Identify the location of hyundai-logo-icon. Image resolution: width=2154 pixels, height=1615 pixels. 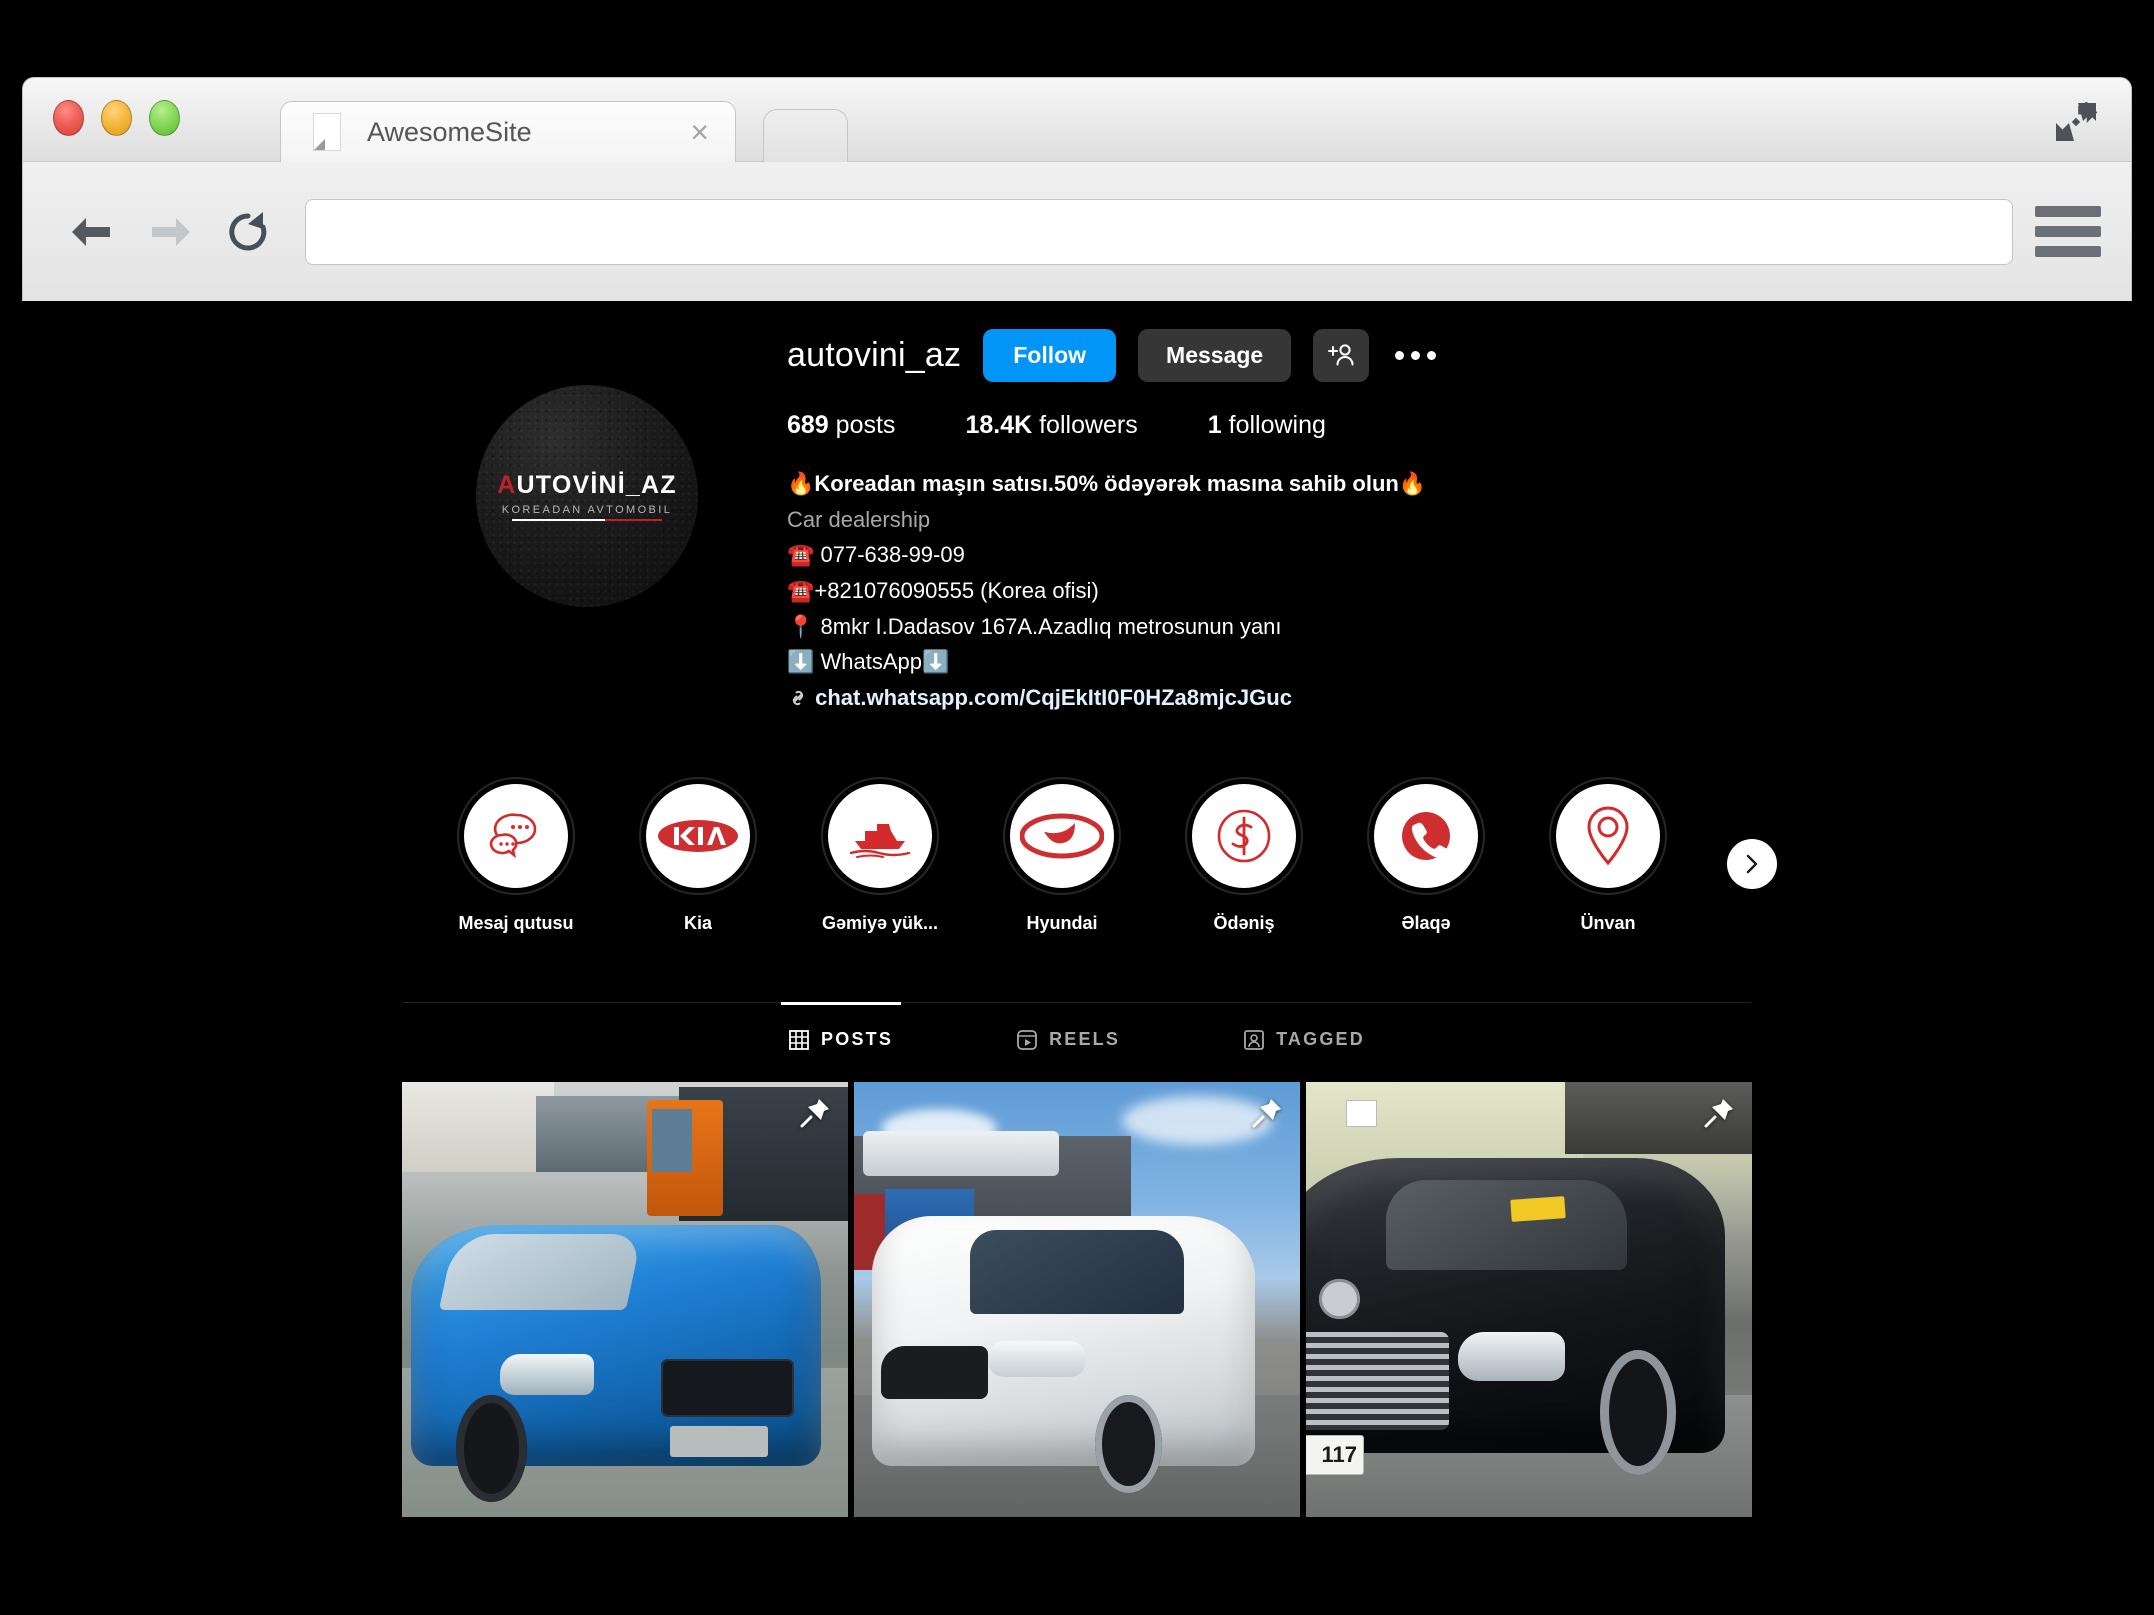
(1062, 836).